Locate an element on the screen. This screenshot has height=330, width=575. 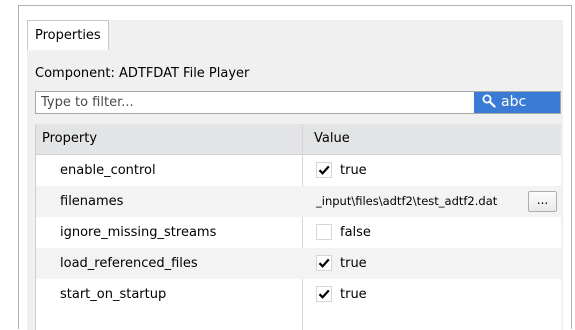
property-name: enable_control is located at coordinates (108, 170).